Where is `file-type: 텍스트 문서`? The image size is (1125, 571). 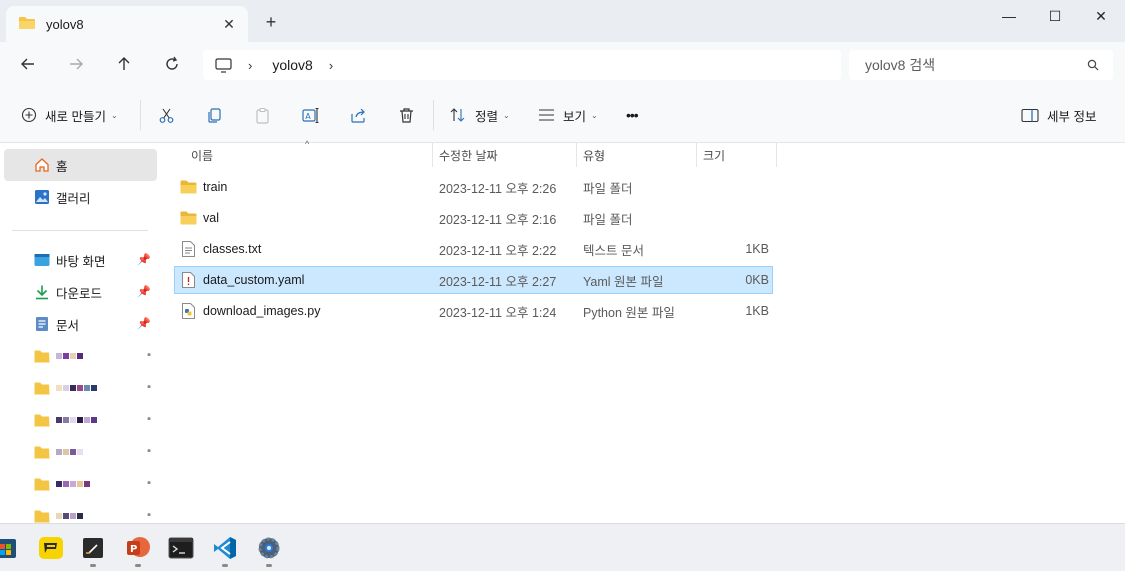 file-type: 텍스트 문서 is located at coordinates (613, 250).